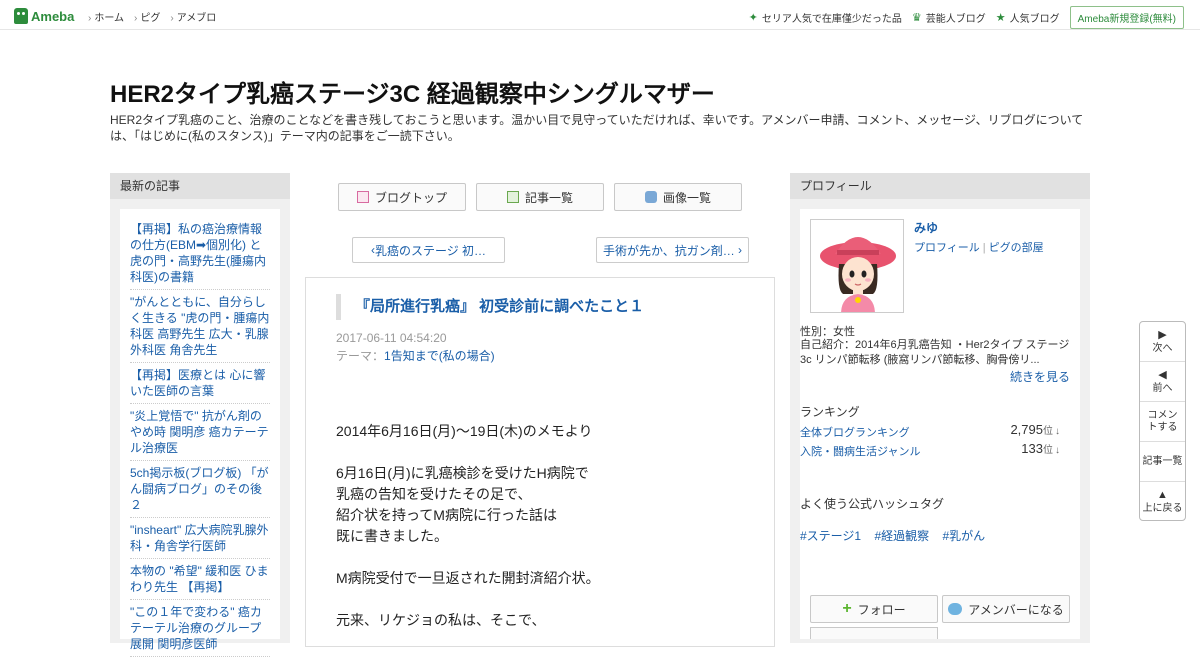 The image size is (1200, 657). What do you see at coordinates (830, 536) in the screenshot?
I see `hashtag-link: #ステージ1` at bounding box center [830, 536].